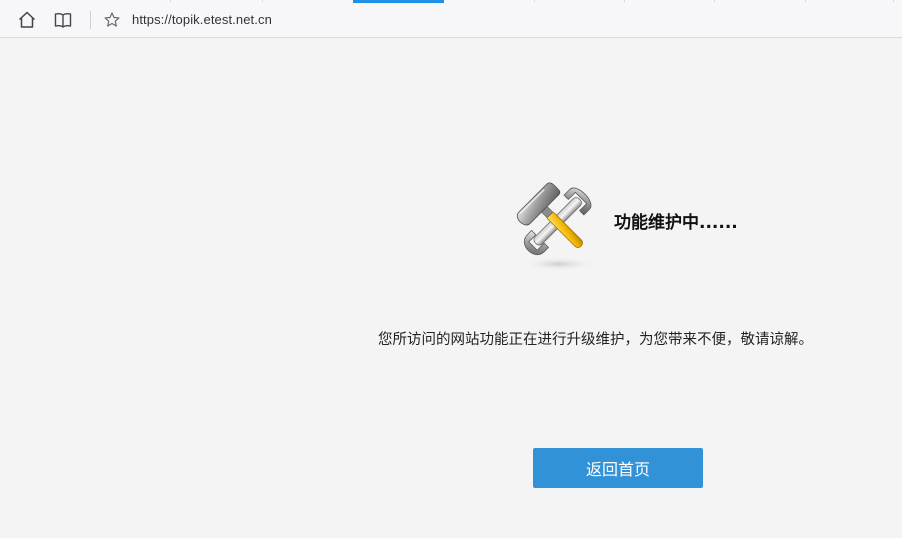 This screenshot has height=538, width=902. I want to click on book-icon, so click(63, 20).